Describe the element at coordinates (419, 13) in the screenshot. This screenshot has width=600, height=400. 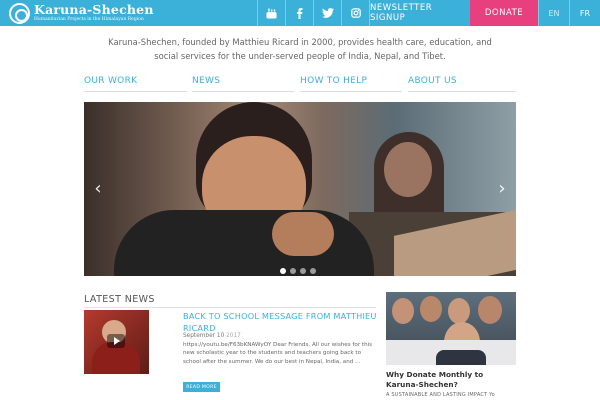
I see `newsletter-signup-button: NEWSLETTER SIGNUP` at that location.